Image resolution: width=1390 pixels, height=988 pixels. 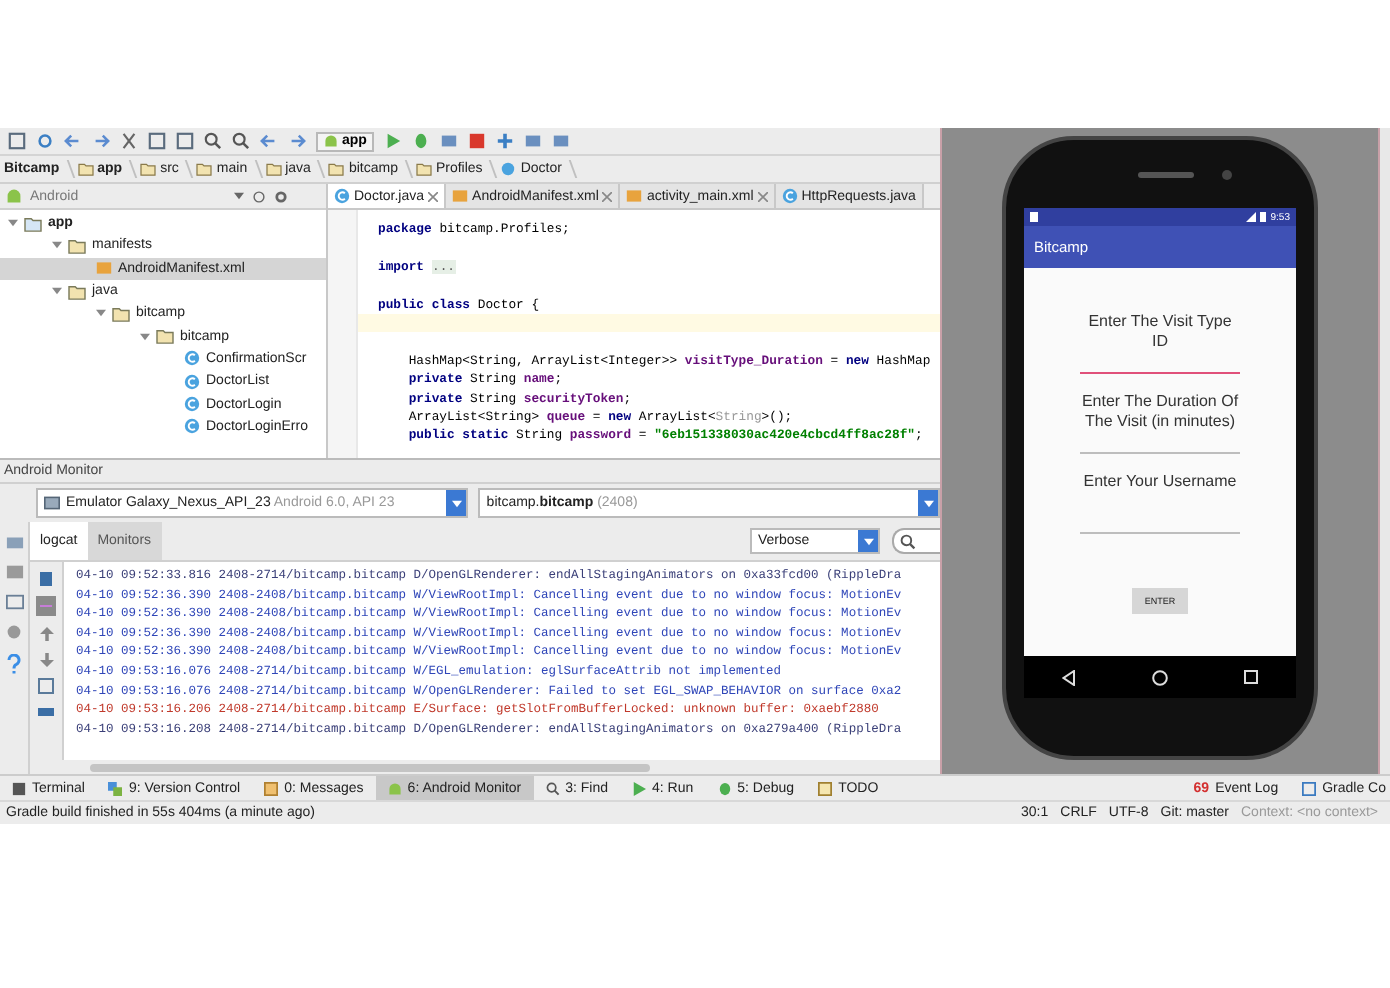 What do you see at coordinates (1251, 217) in the screenshot?
I see `signal-icon` at bounding box center [1251, 217].